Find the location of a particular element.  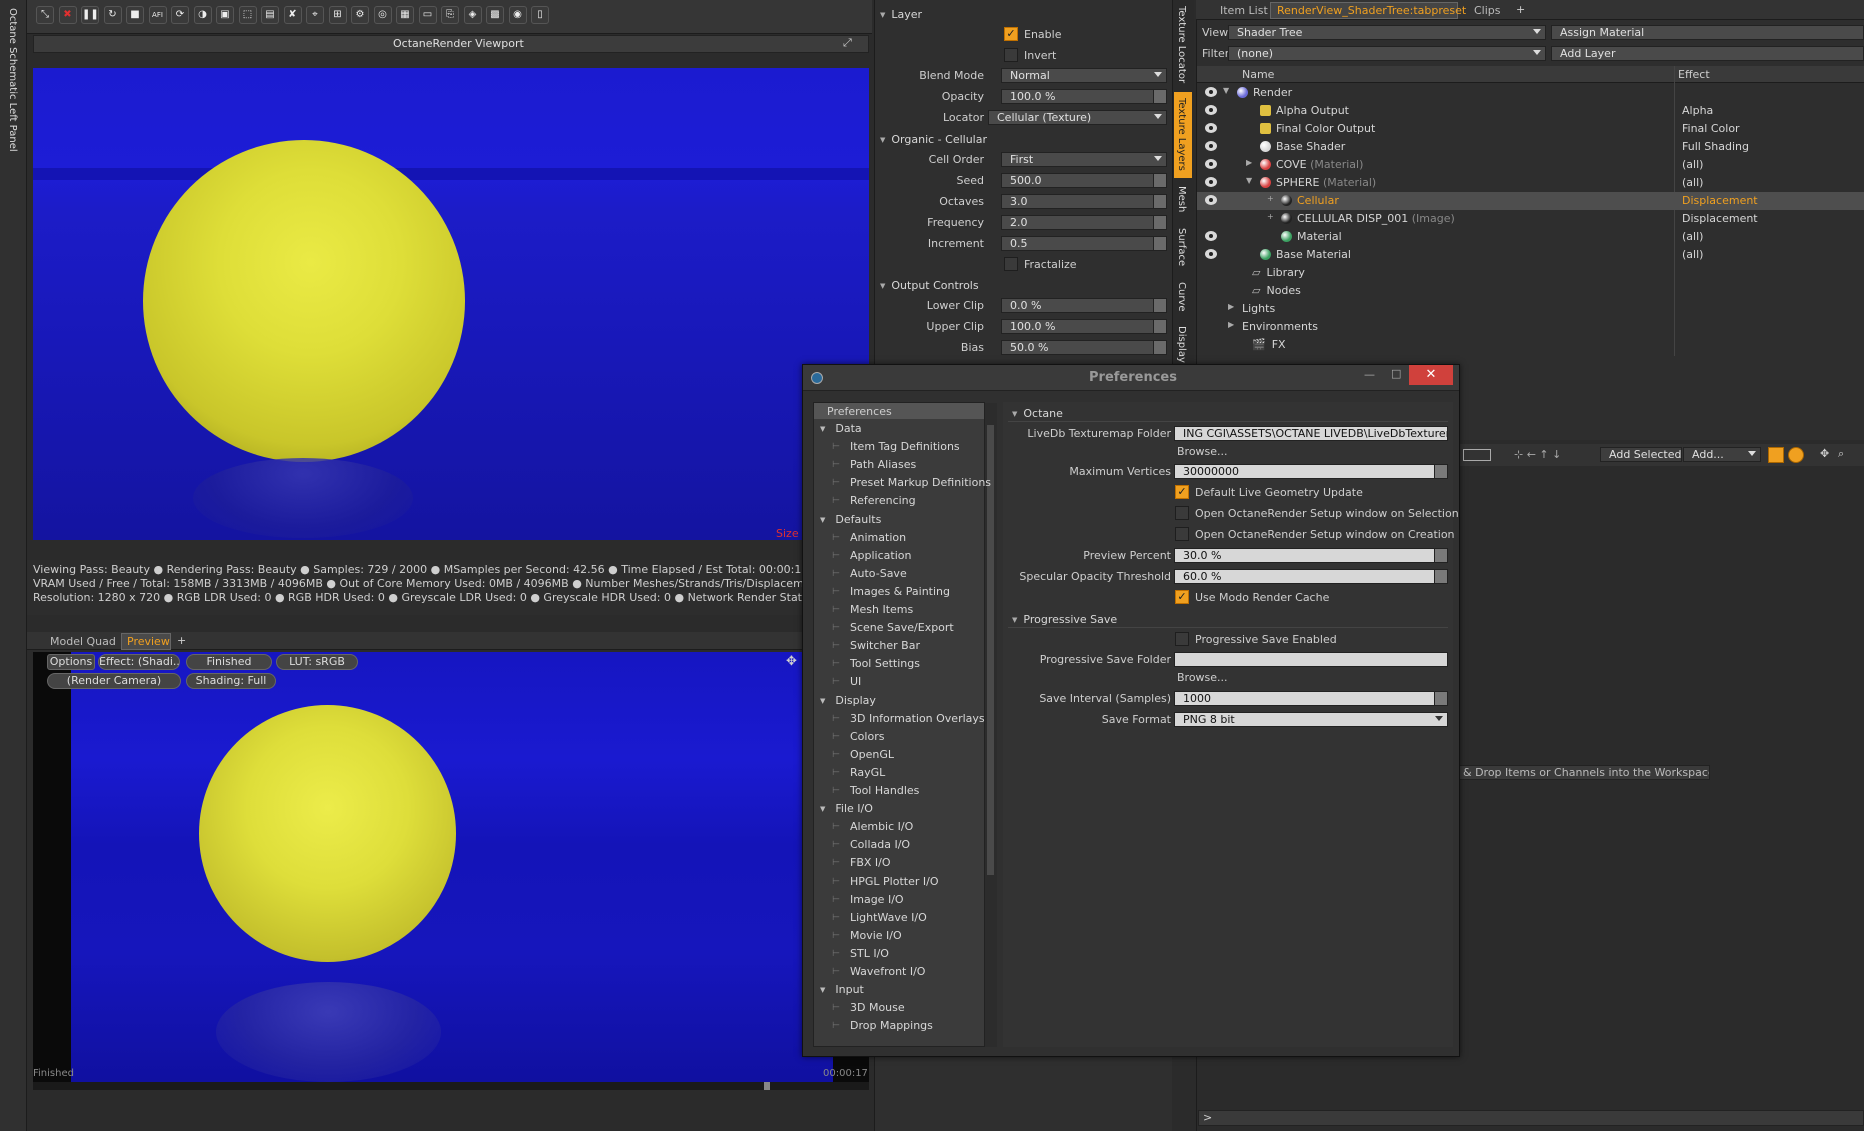

pref-item: OpenGL is located at coordinates (872, 754).